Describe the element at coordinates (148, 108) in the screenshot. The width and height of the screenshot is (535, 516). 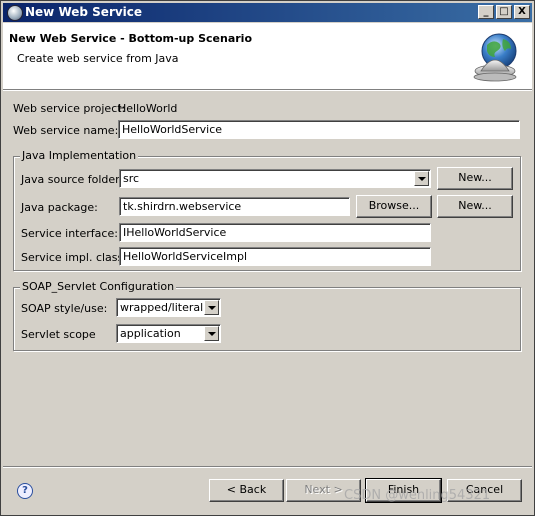
I see `project-value: HelloWorld` at that location.